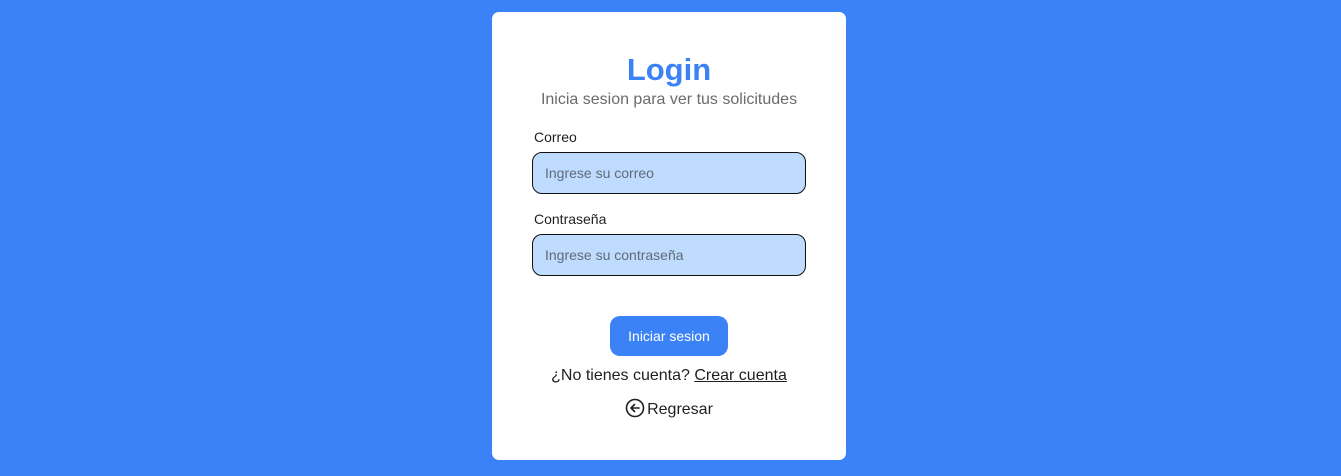 Image resolution: width=1341 pixels, height=476 pixels. Describe the element at coordinates (680, 409) in the screenshot. I see `back-label: Regresar` at that location.